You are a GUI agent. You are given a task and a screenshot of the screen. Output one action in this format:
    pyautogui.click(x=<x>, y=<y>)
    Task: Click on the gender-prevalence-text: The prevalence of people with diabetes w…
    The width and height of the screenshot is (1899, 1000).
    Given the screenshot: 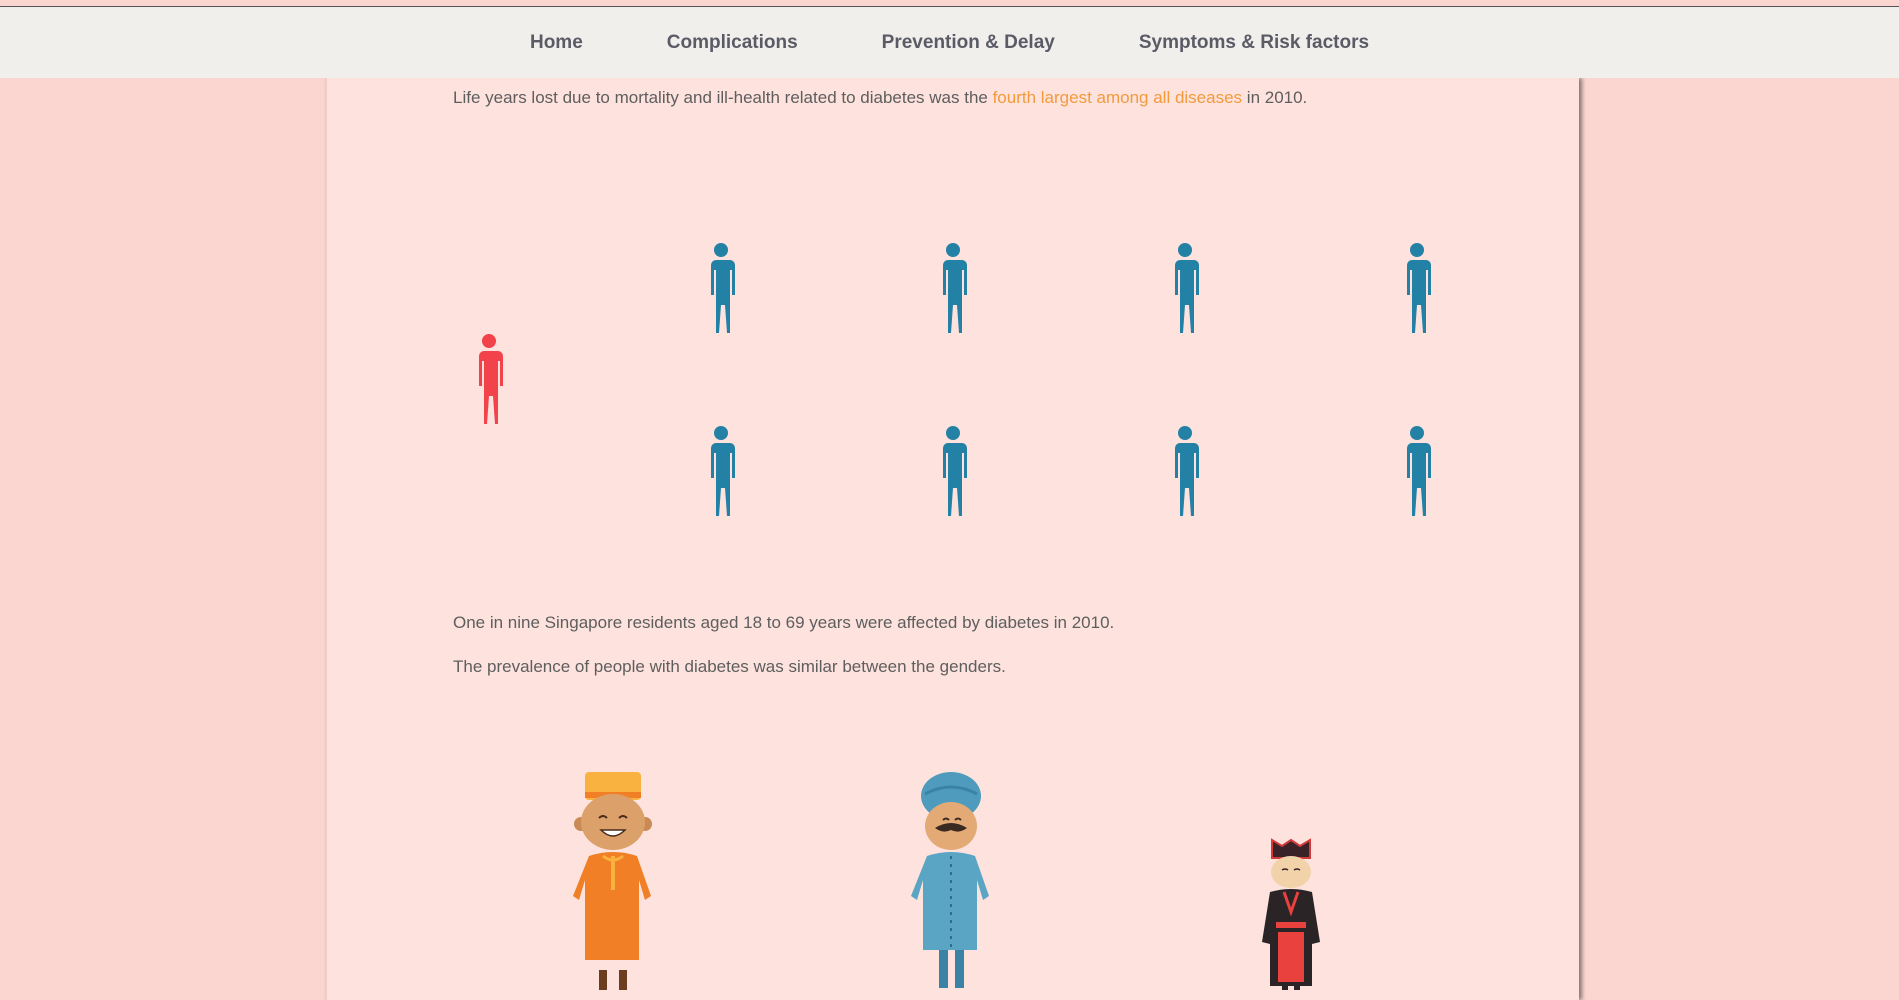 What is the action you would take?
    pyautogui.click(x=729, y=666)
    